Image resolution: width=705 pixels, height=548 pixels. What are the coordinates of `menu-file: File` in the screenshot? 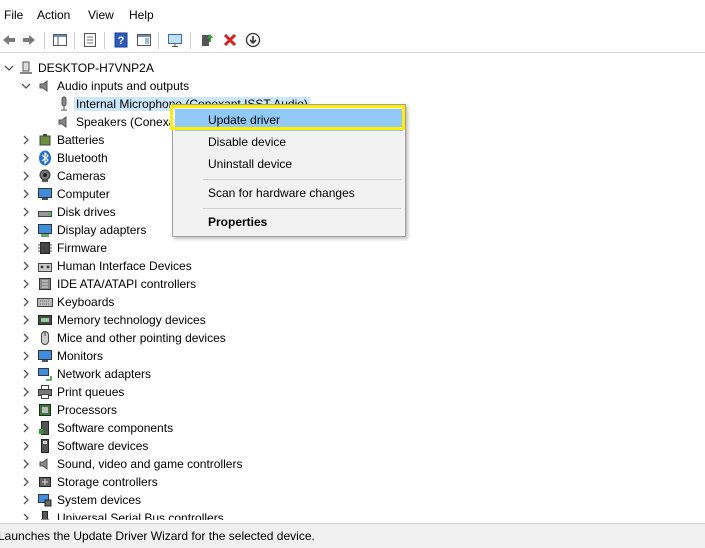 It's located at (13, 15).